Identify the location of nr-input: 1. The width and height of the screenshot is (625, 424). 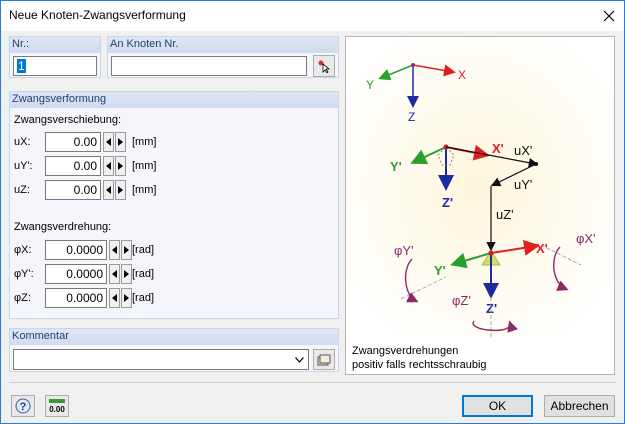
(55, 66).